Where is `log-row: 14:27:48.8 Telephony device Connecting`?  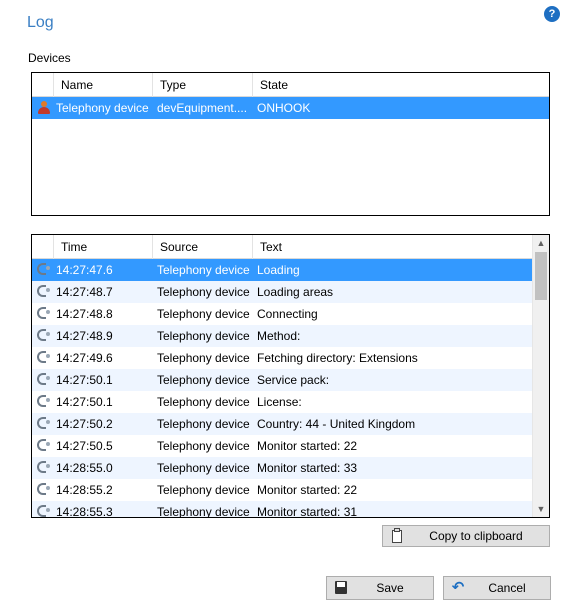 log-row: 14:27:48.8 Telephony device Connecting is located at coordinates (282, 314).